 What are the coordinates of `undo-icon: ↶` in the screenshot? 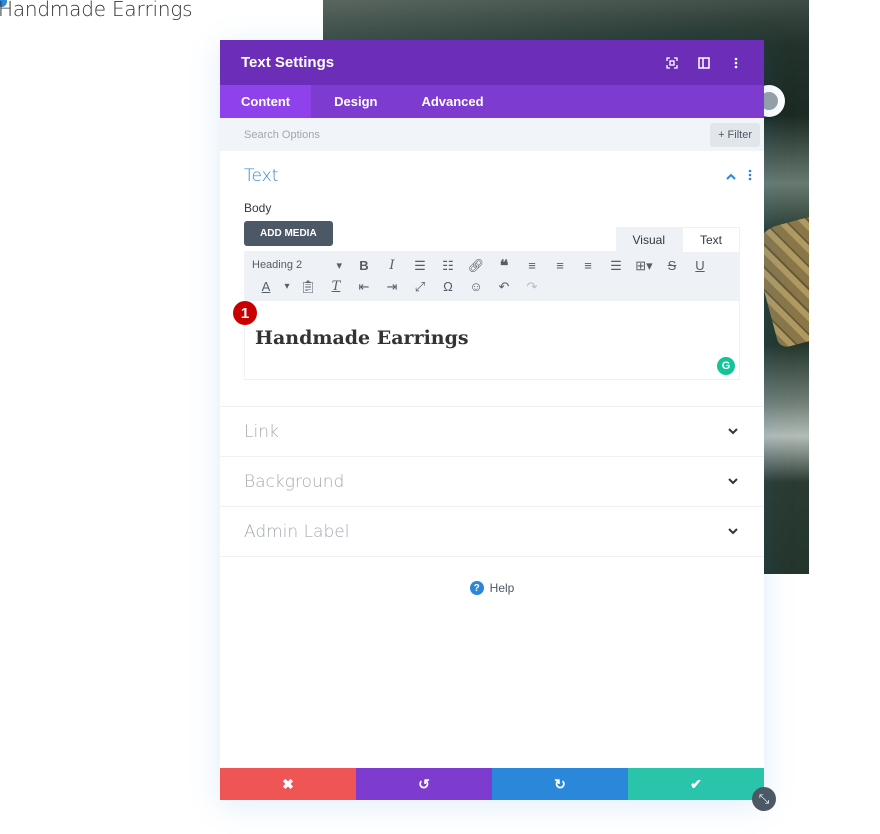 It's located at (504, 287).